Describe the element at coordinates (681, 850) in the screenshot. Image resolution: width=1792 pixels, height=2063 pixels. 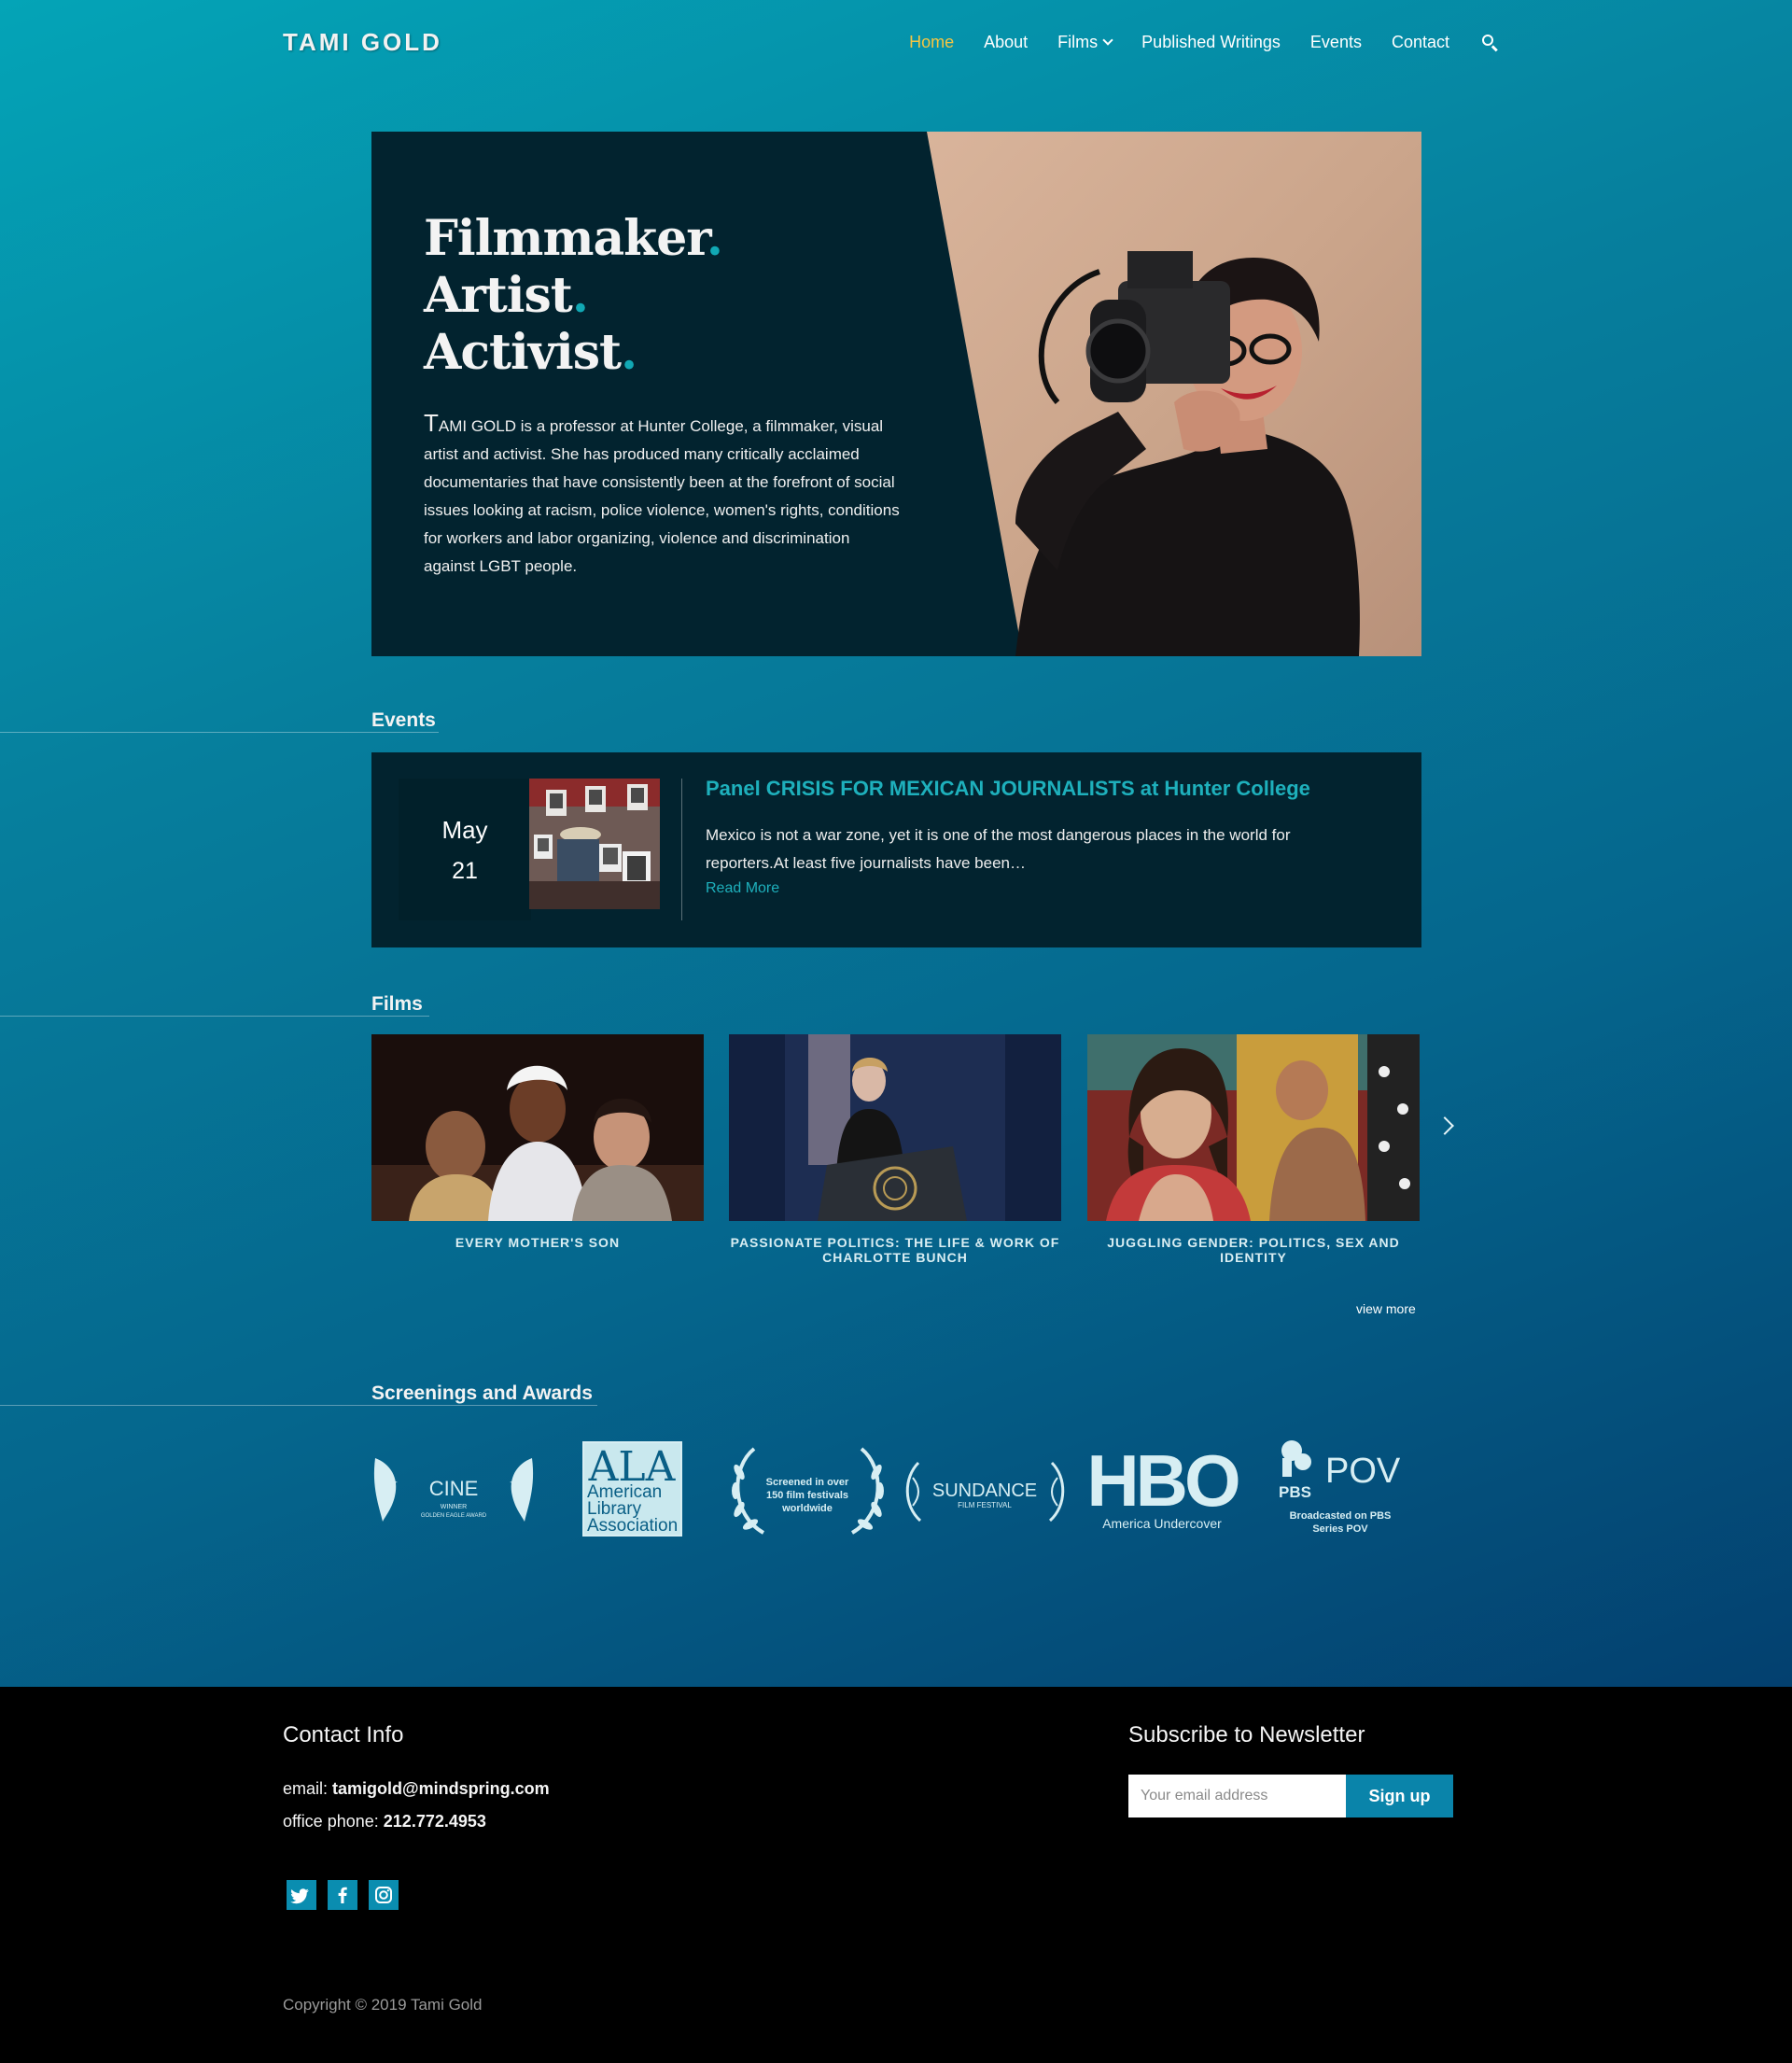
I see `event-divider` at that location.